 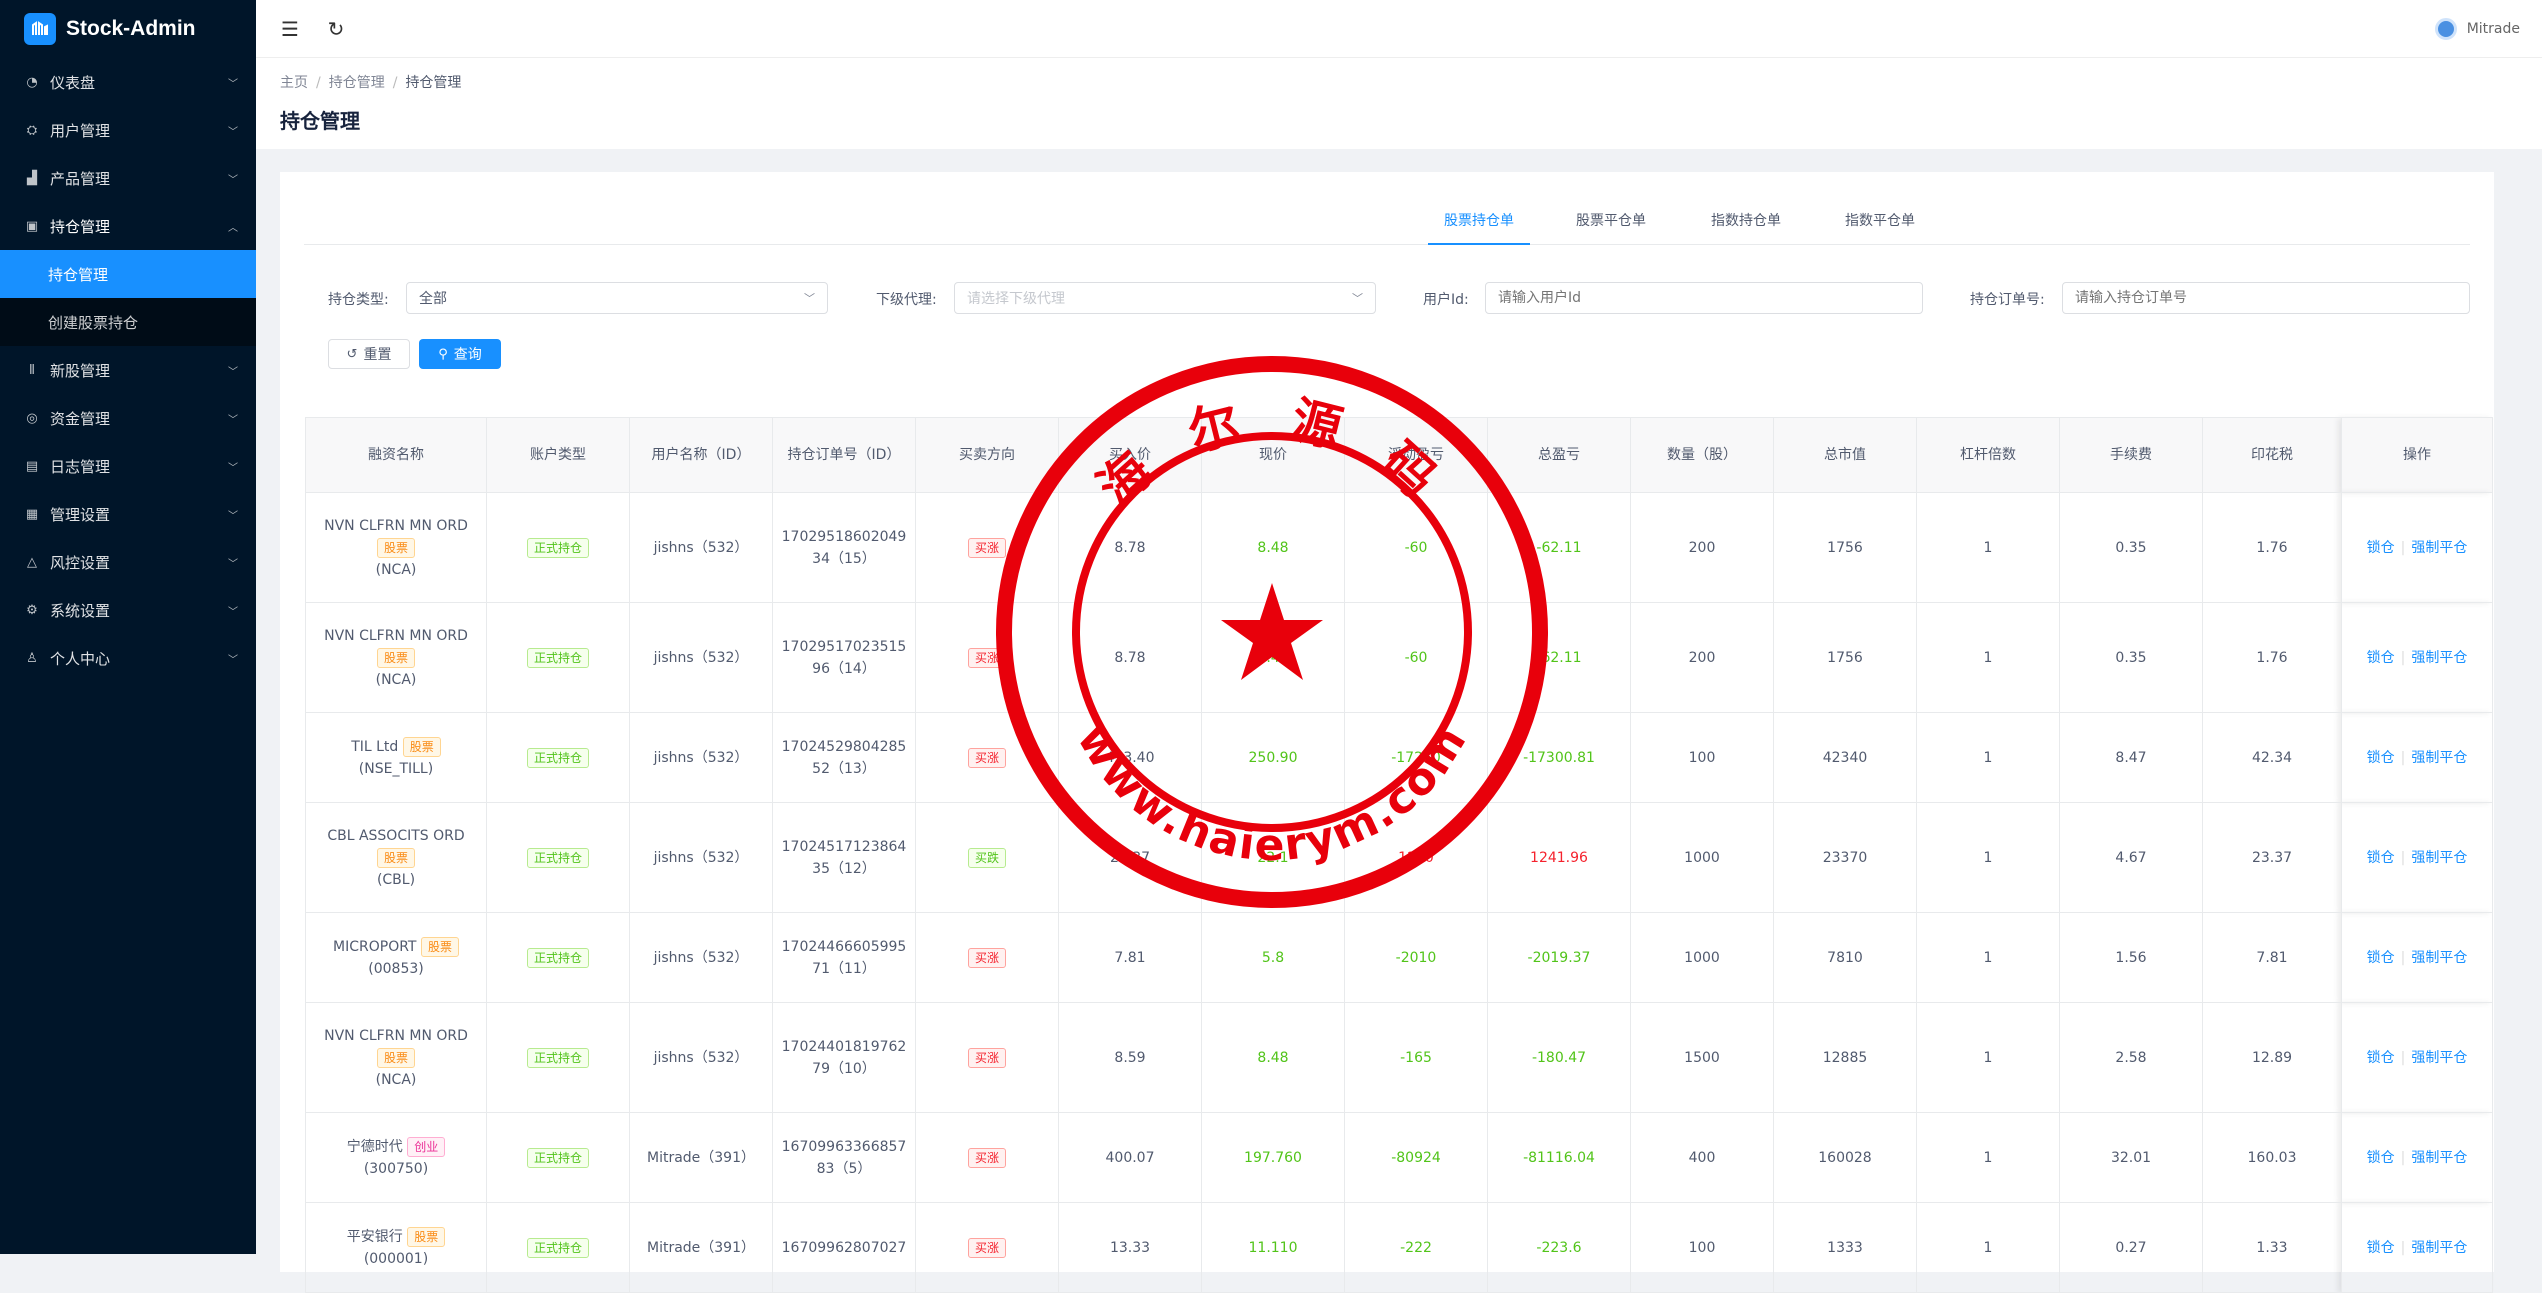 I want to click on search-button: ⚲ 查询, so click(x=460, y=354).